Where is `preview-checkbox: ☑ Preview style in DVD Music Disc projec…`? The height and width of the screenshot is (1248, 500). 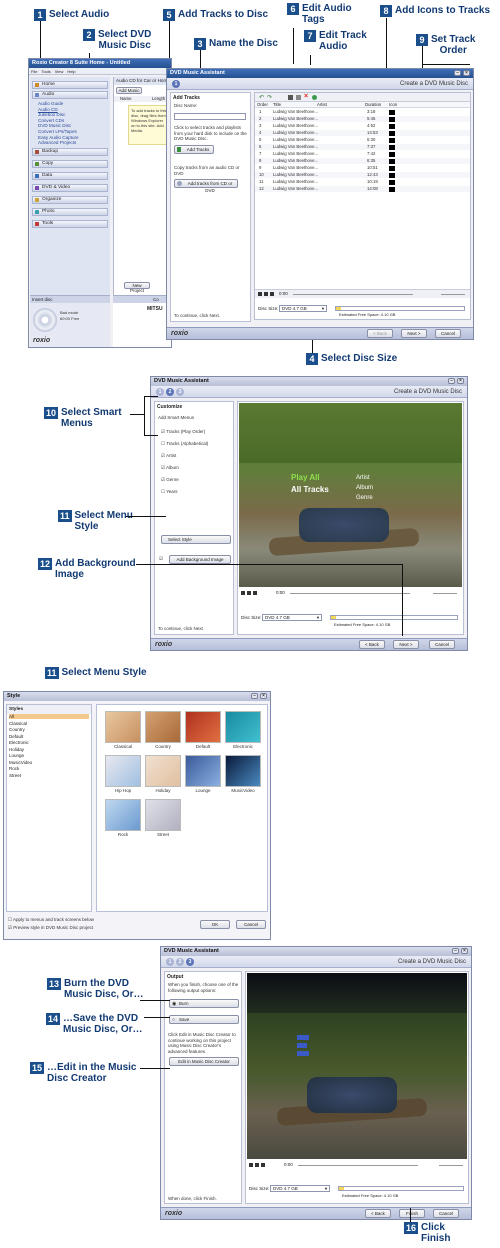
preview-checkbox: ☑ Preview style in DVD Music Disc projec… is located at coordinates (50, 928).